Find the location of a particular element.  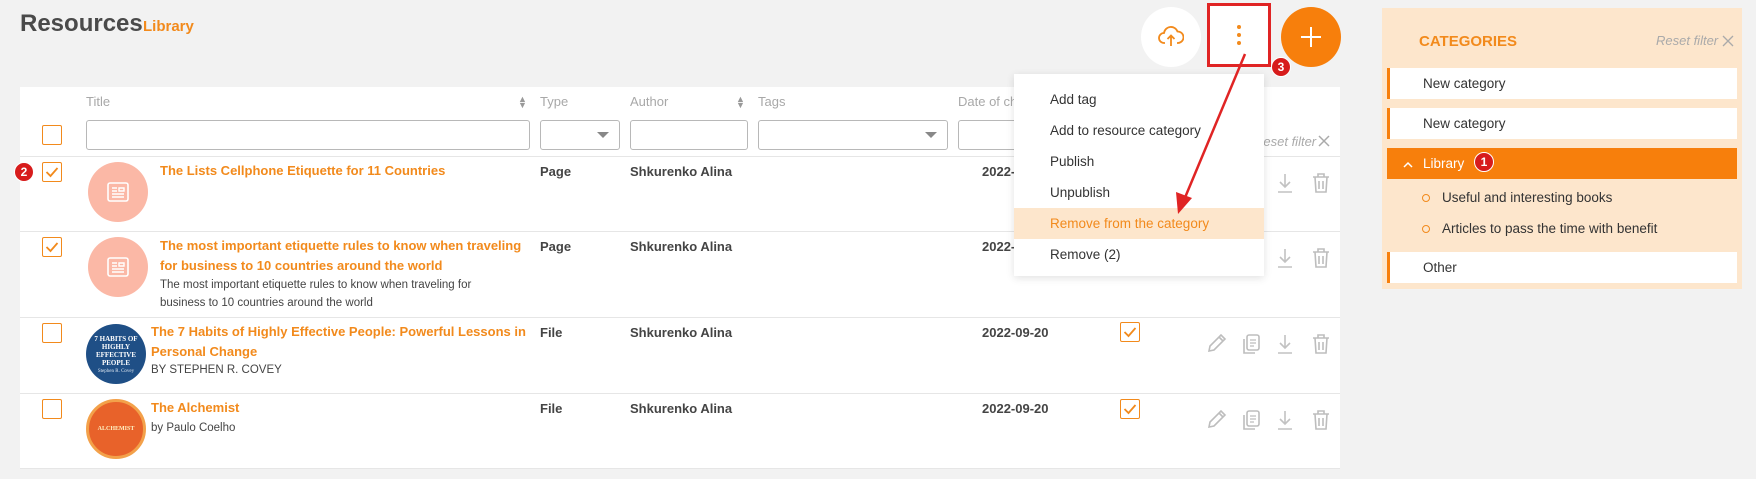

subcategory-item: Articles to pass the time with benefit is located at coordinates (1539, 228).